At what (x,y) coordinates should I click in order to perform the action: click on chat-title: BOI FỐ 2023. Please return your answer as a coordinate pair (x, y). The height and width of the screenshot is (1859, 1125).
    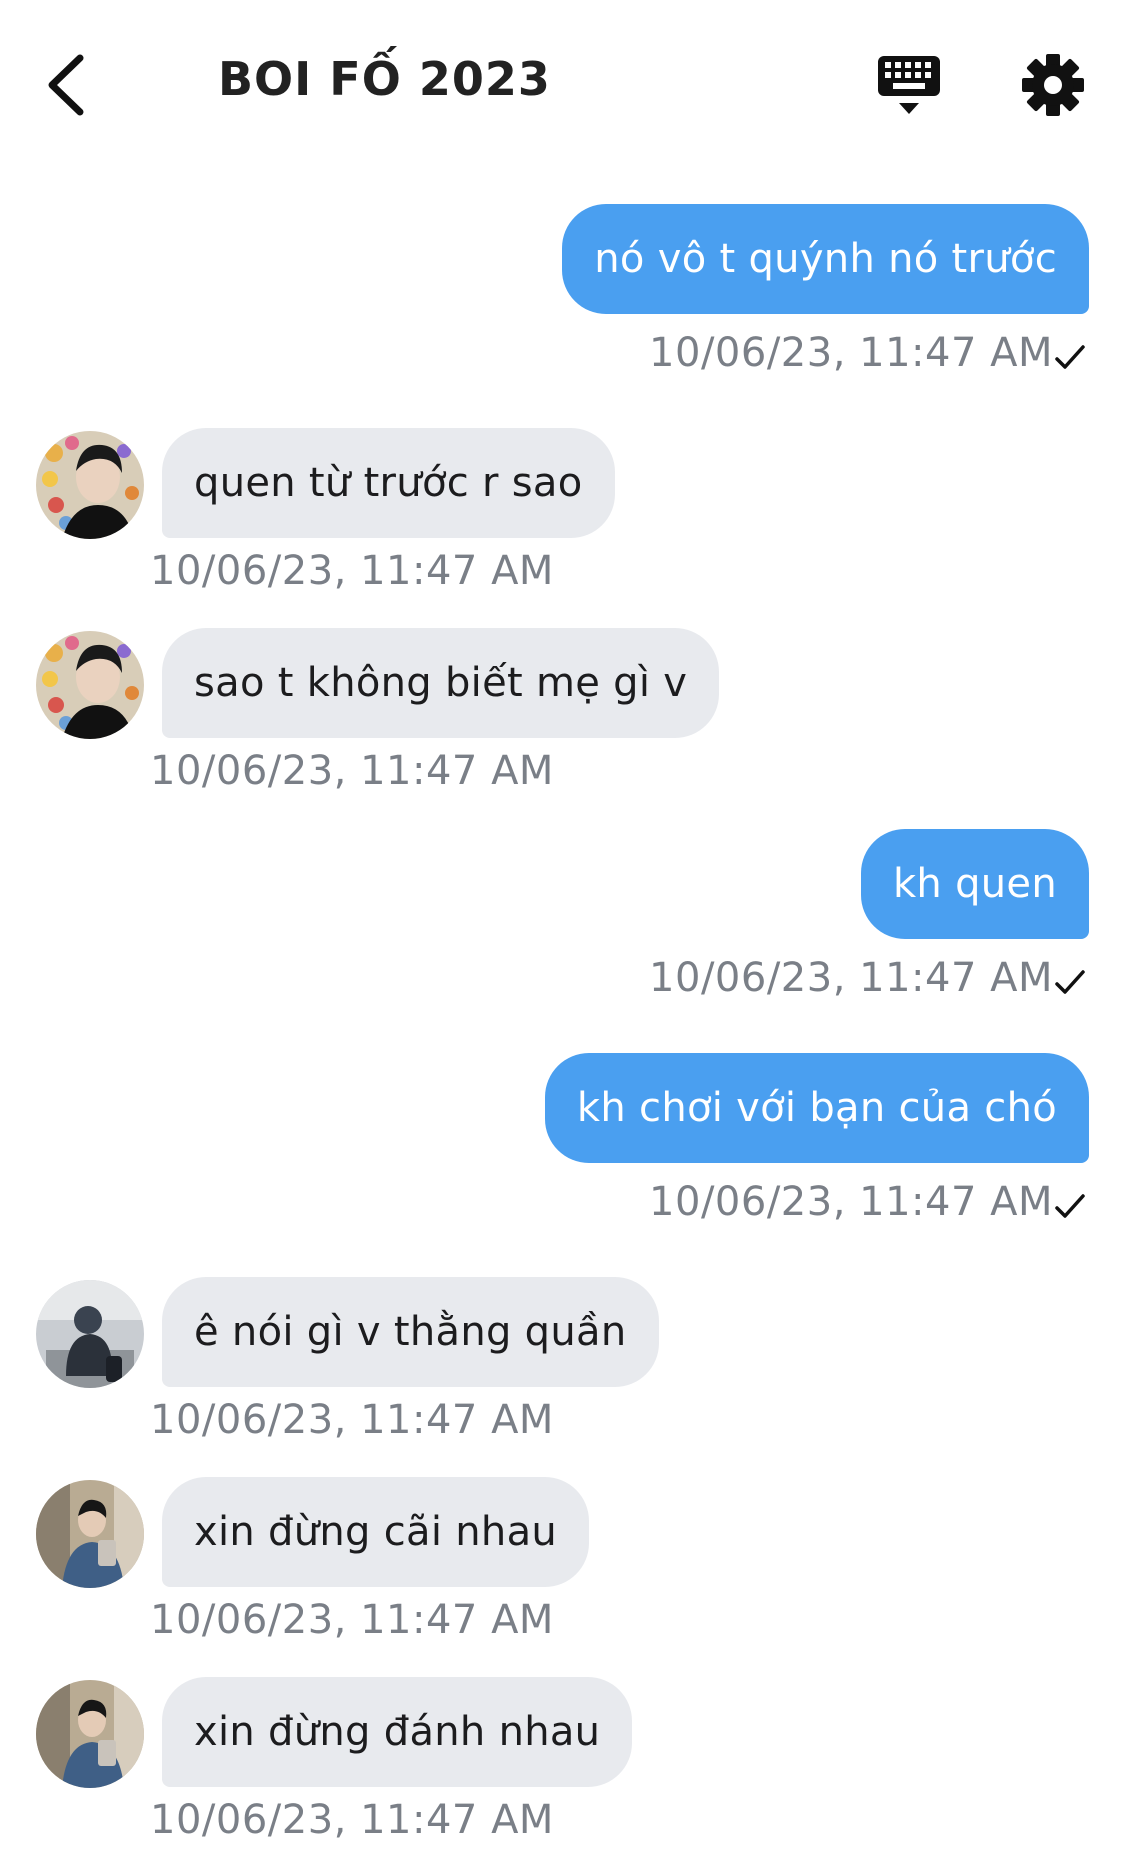
    Looking at the image, I should click on (384, 79).